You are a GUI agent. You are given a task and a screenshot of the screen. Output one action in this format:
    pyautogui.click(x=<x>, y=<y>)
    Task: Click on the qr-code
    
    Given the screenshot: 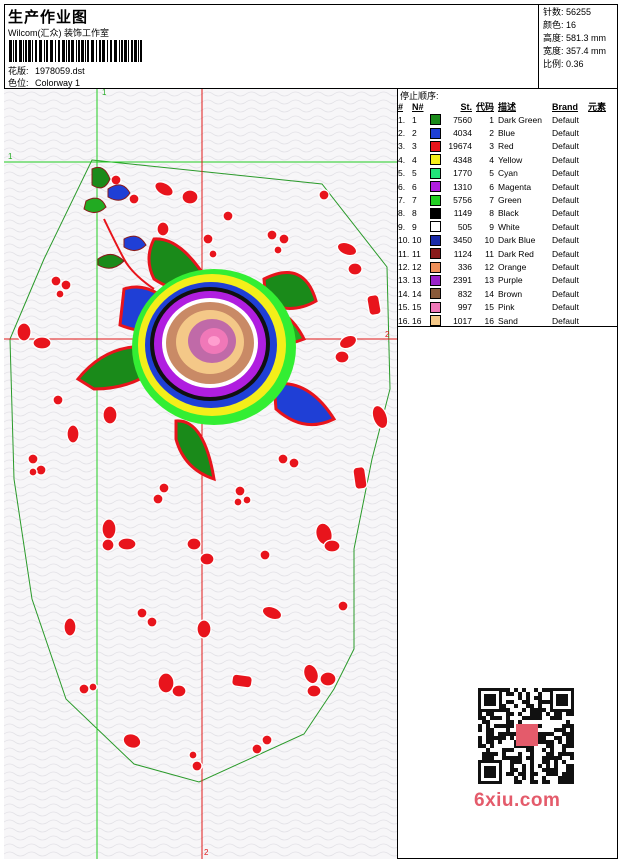 What is the action you would take?
    pyautogui.click(x=526, y=734)
    